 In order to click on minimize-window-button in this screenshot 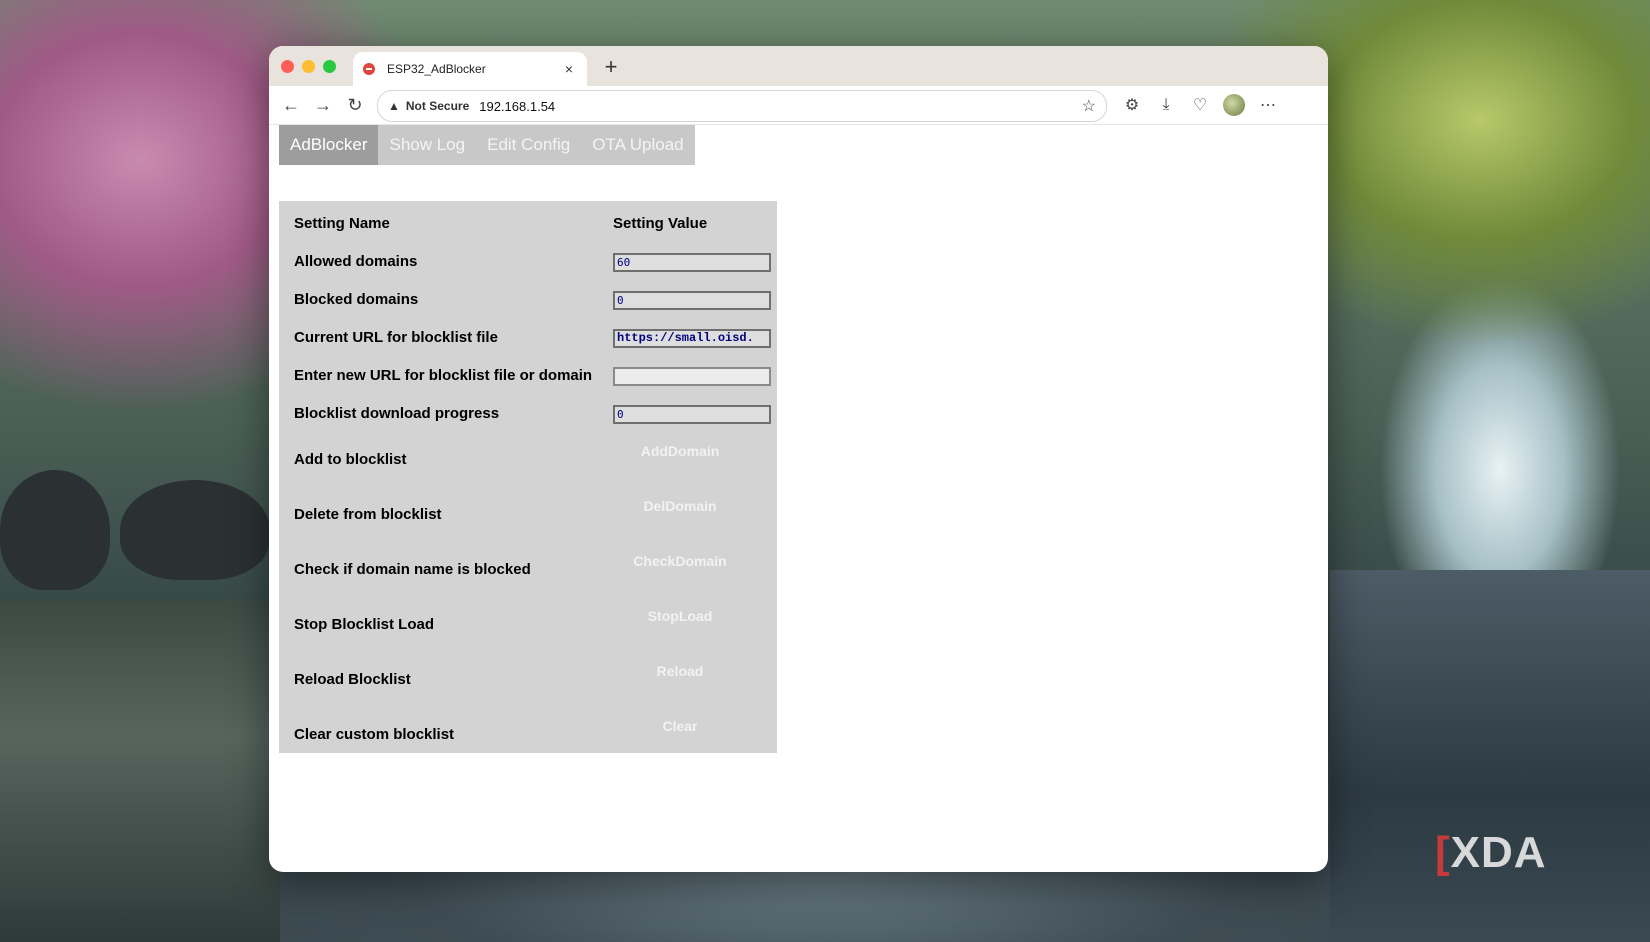, I will do `click(308, 66)`.